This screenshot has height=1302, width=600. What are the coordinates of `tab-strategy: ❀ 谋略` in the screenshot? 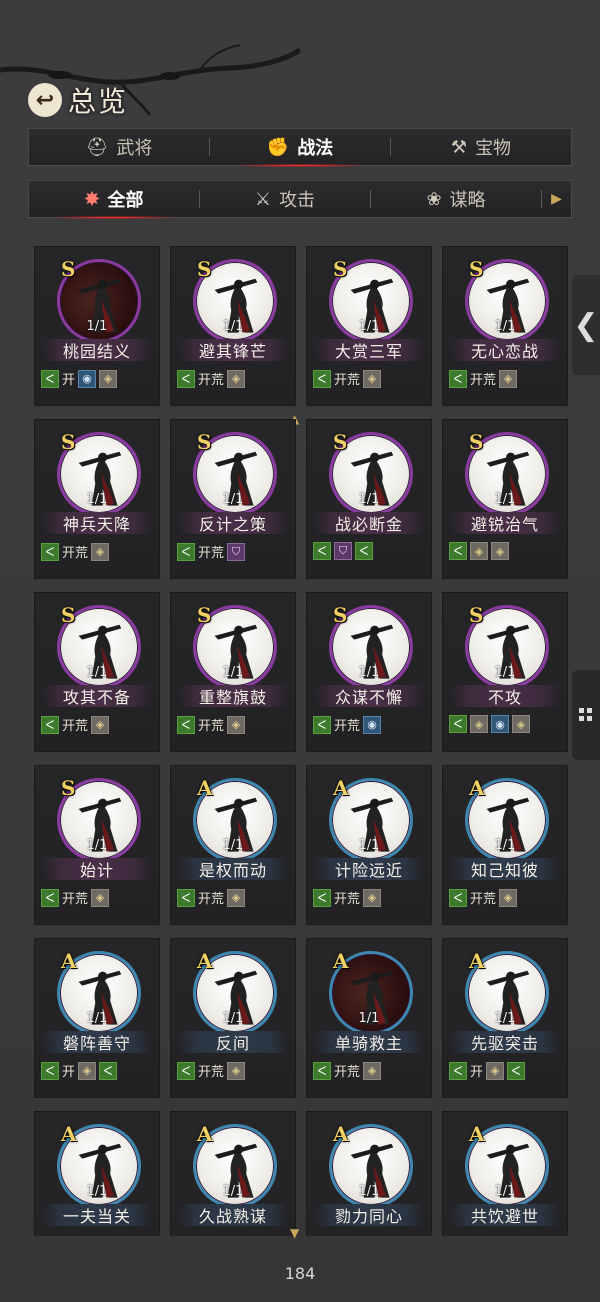 It's located at (456, 199).